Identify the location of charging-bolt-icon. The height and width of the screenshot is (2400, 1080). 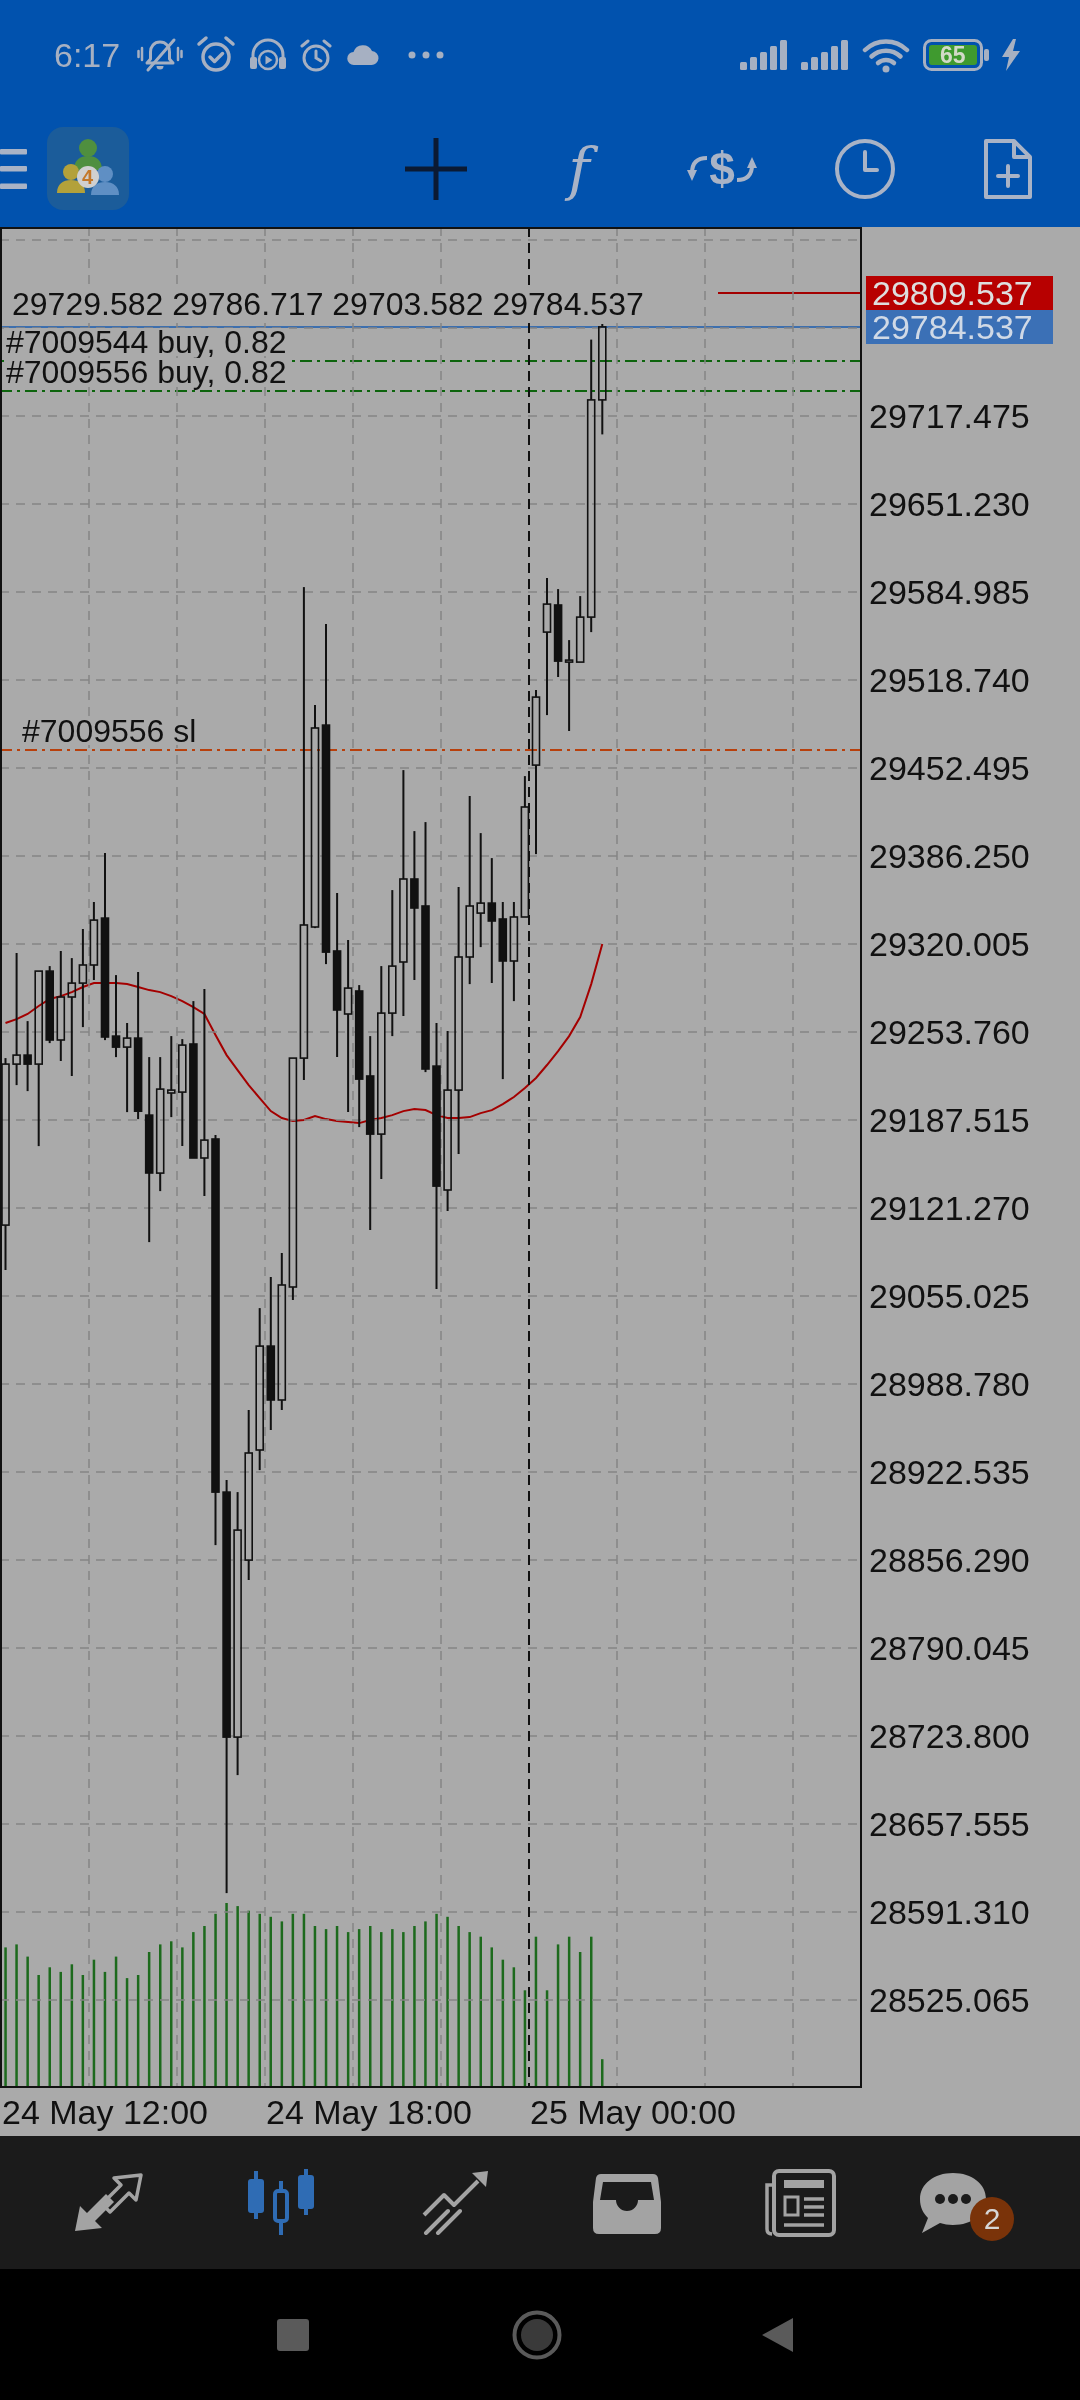
(1011, 55).